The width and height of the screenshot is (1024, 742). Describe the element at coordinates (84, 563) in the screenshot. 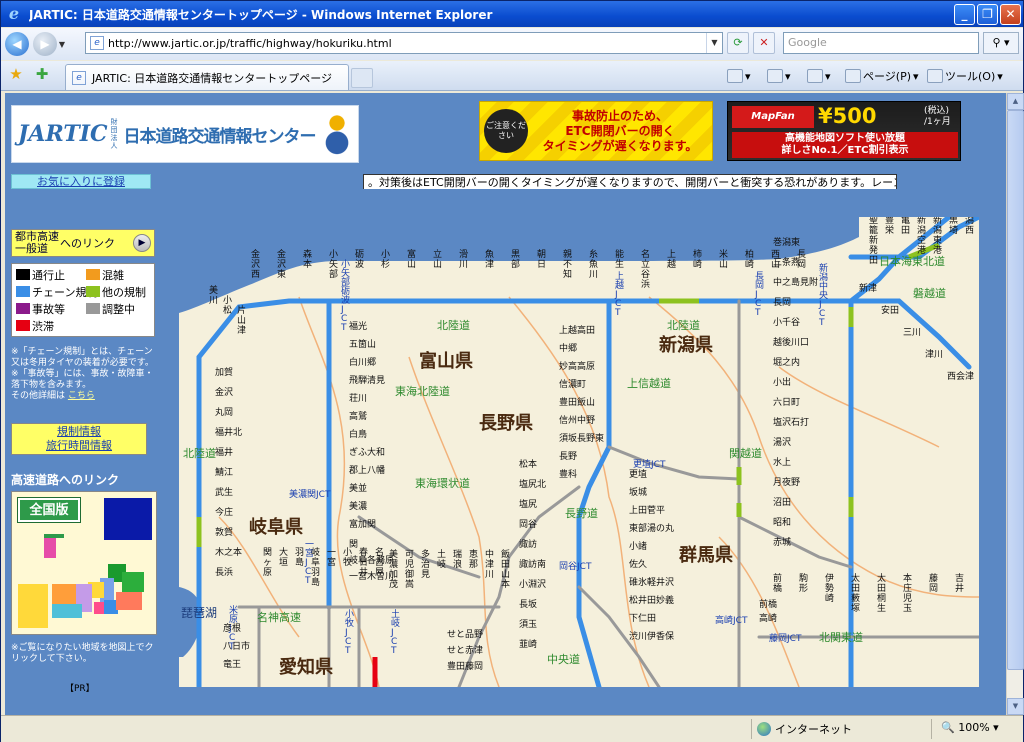

I see `japan-mini-map: 全国版` at that location.